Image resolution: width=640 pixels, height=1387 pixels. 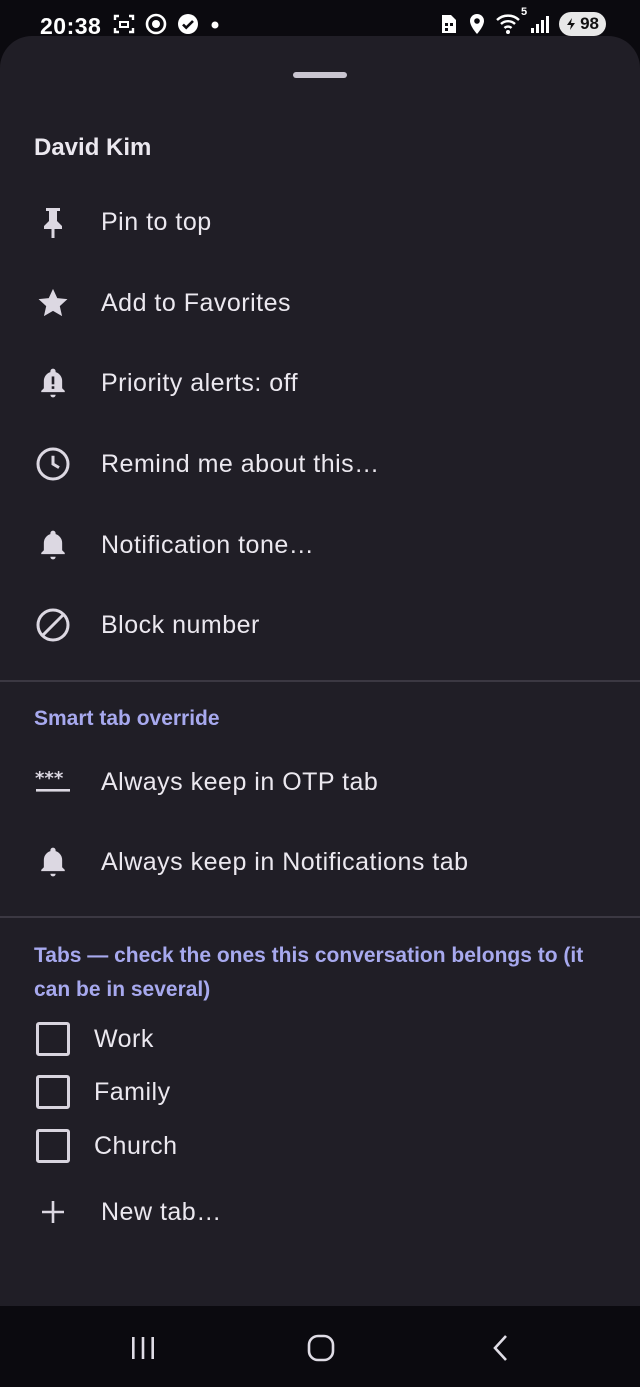 What do you see at coordinates (53, 625) in the screenshot?
I see `block-icon` at bounding box center [53, 625].